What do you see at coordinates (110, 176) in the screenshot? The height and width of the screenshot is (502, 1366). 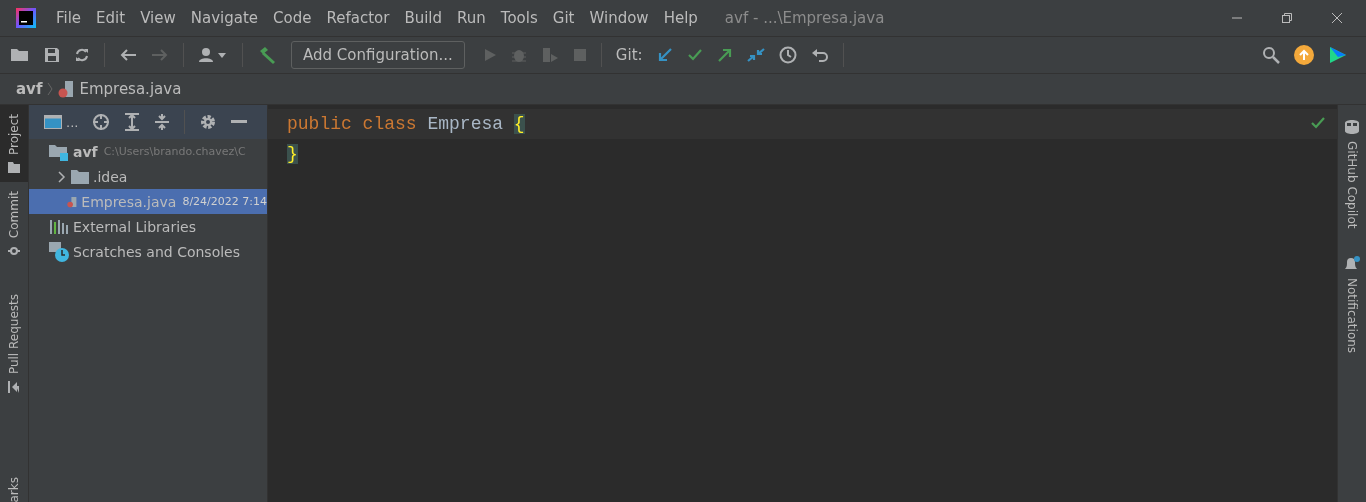 I see `tree-item-label: .idea` at bounding box center [110, 176].